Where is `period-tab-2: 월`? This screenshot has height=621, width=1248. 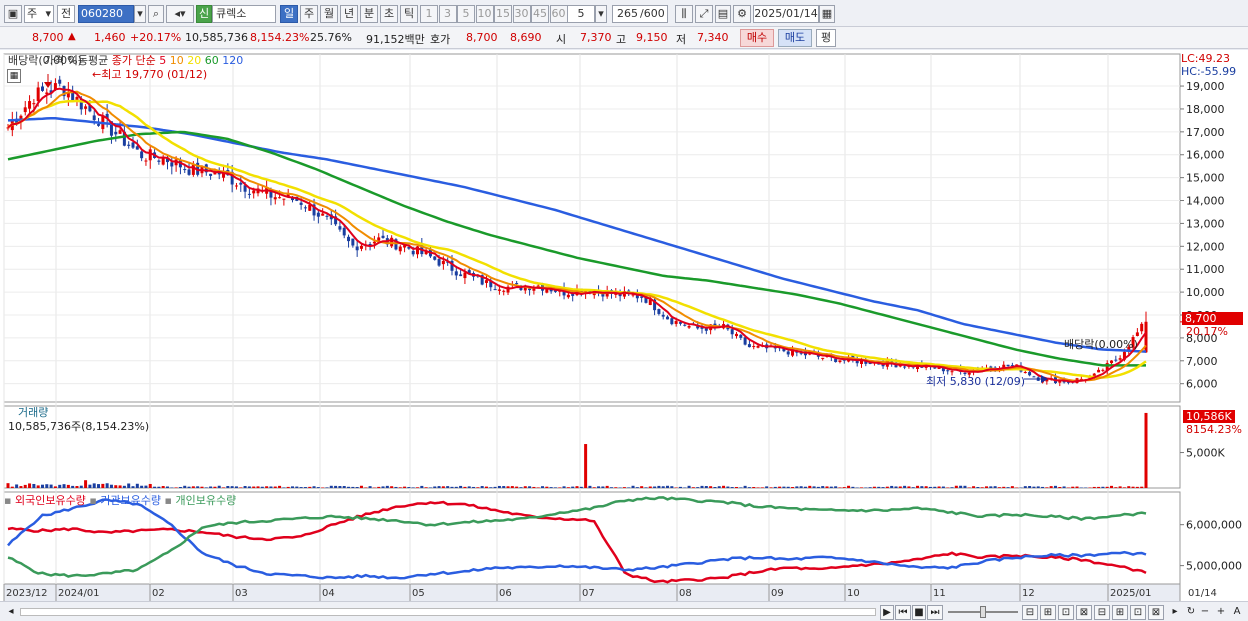 period-tab-2: 월 is located at coordinates (329, 14).